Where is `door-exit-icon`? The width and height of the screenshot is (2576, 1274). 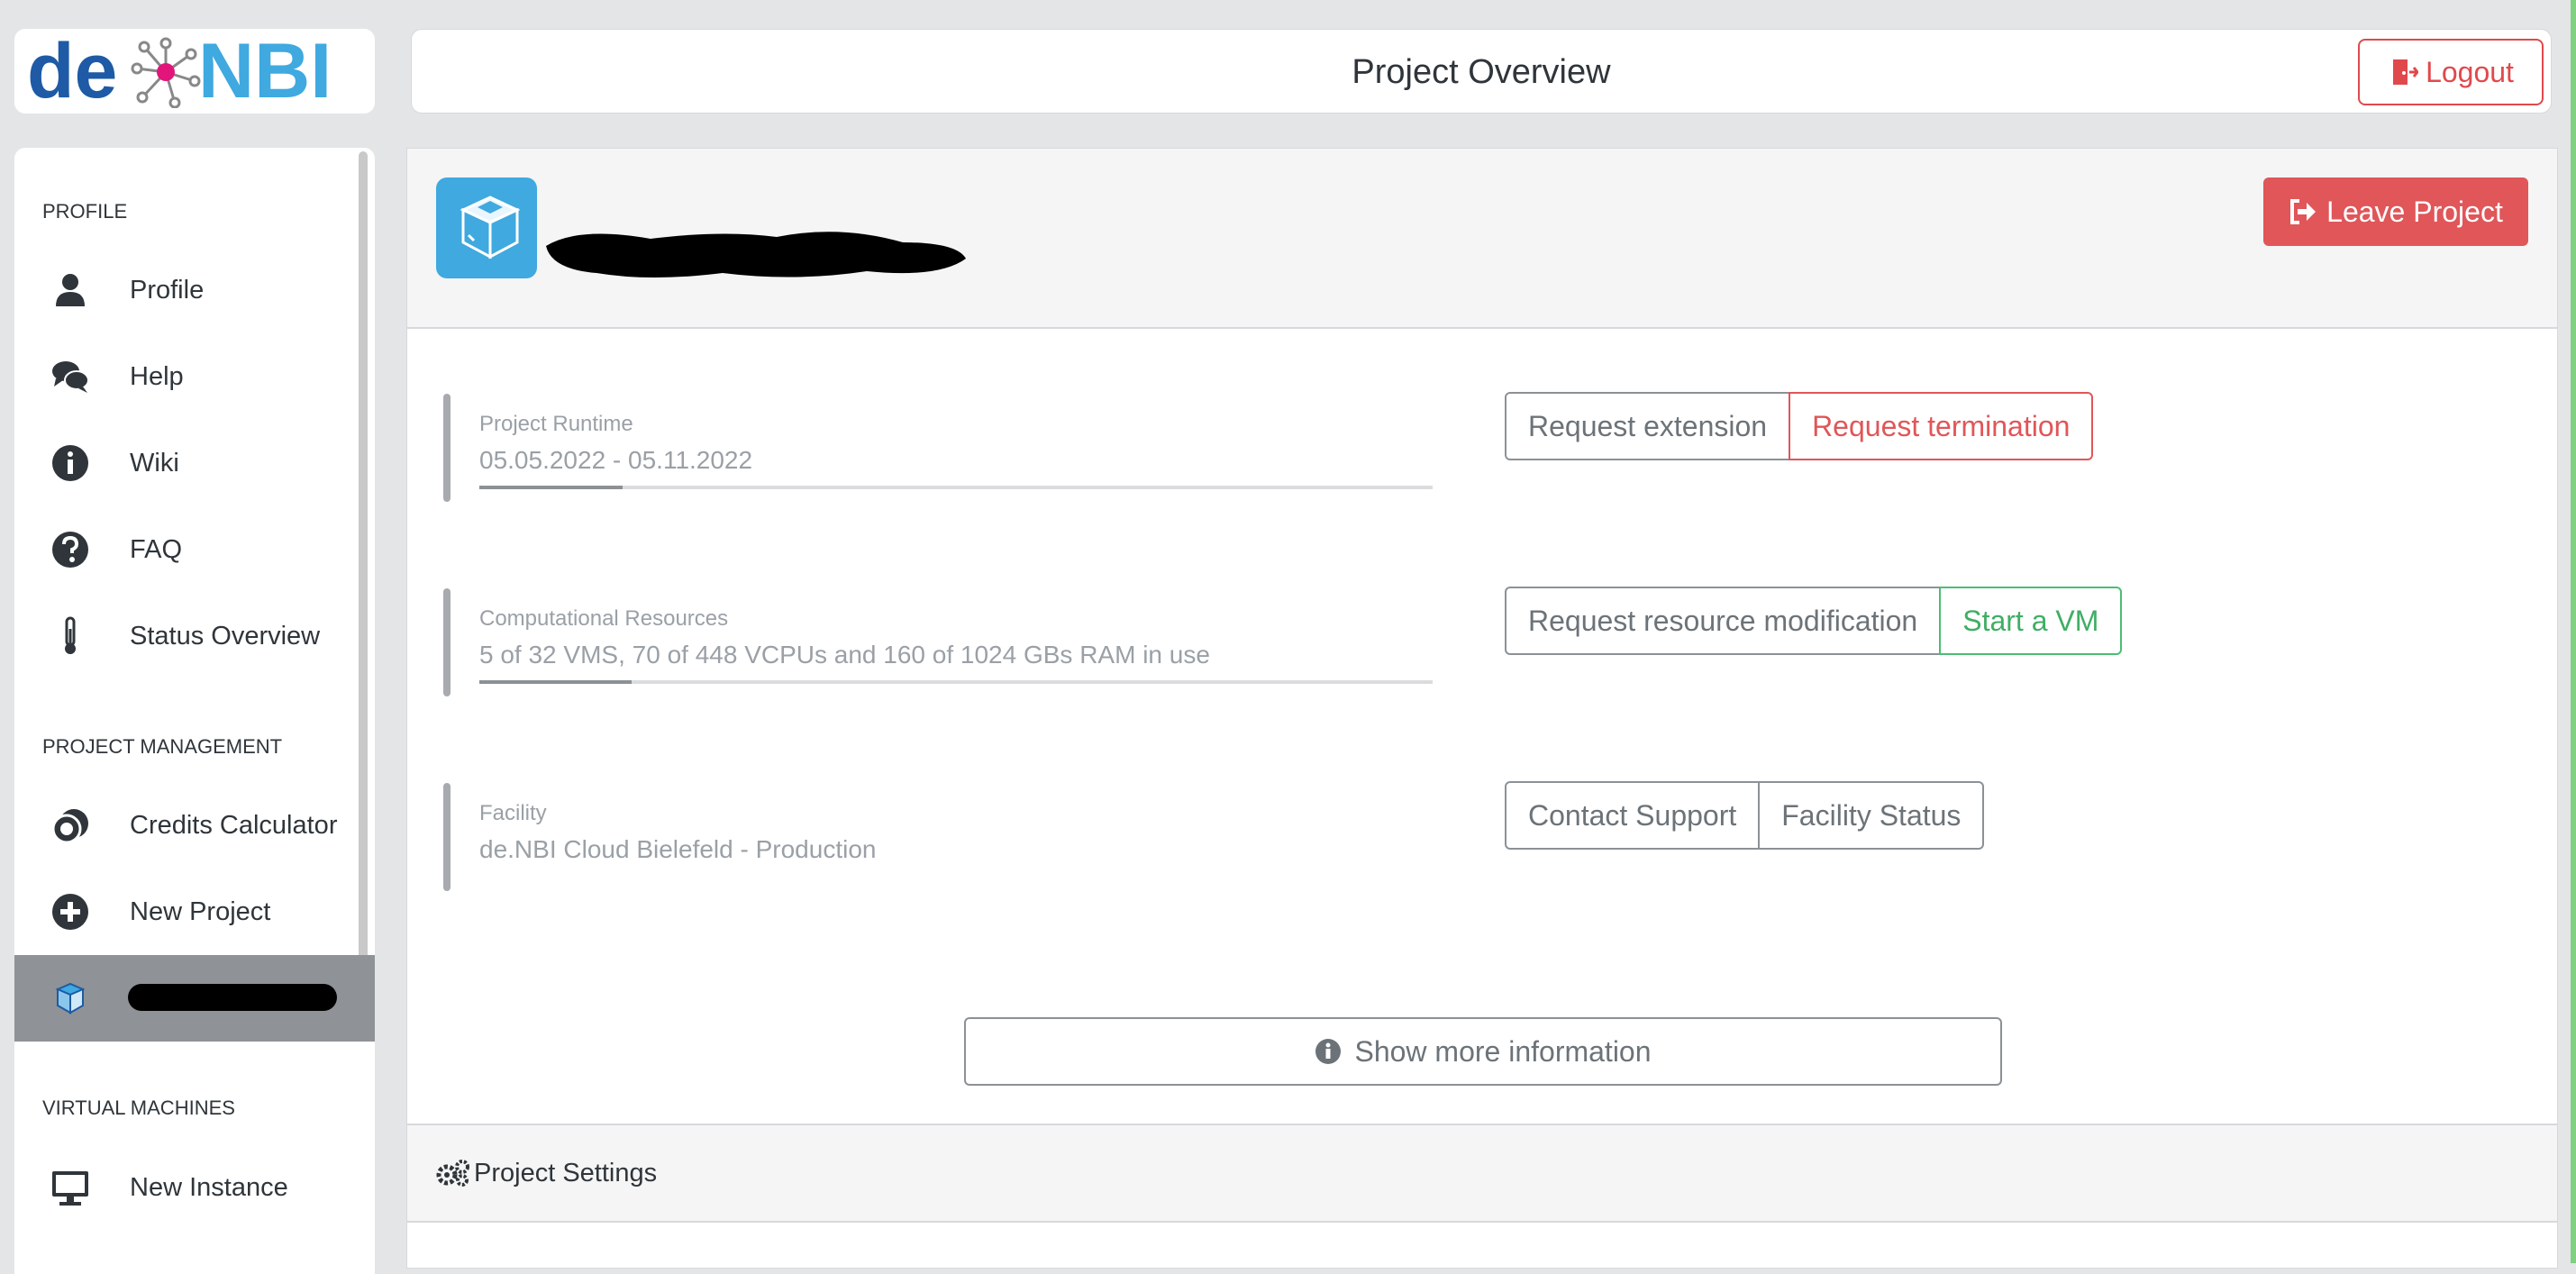 door-exit-icon is located at coordinates (2406, 72).